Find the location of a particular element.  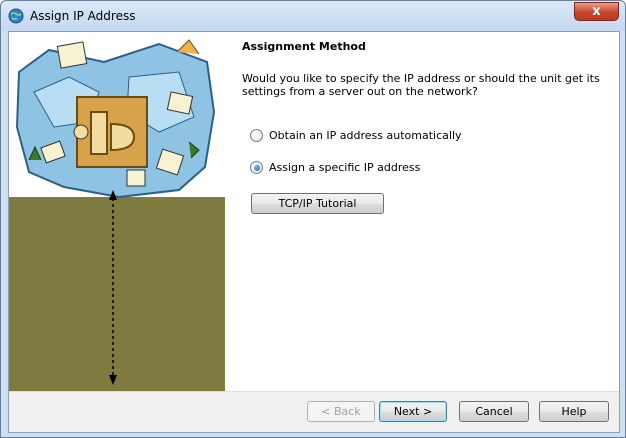

radio-obtain-automatically: Obtain an IP address automatically is located at coordinates (356, 135).